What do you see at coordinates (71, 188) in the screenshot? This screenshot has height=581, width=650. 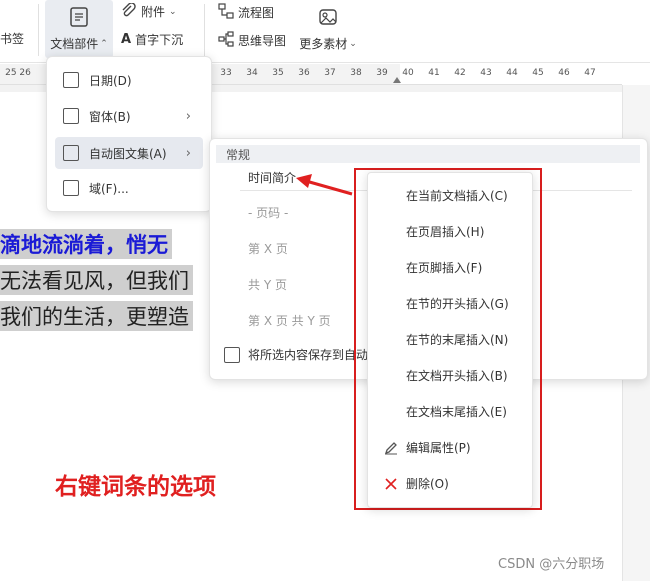 I see `field-icon` at bounding box center [71, 188].